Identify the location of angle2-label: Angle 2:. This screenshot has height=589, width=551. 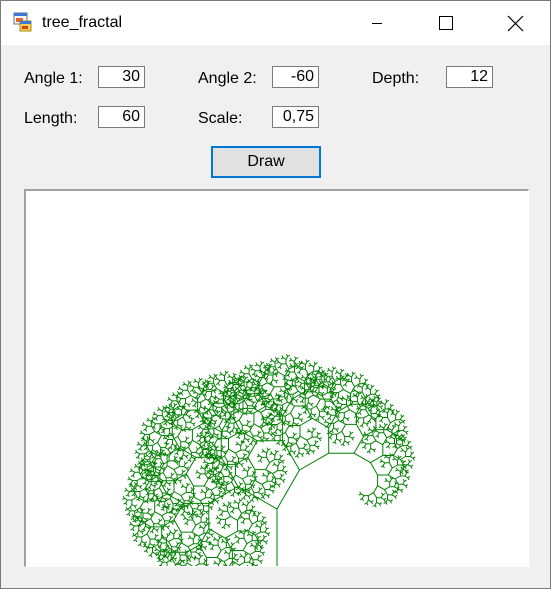
(227, 78).